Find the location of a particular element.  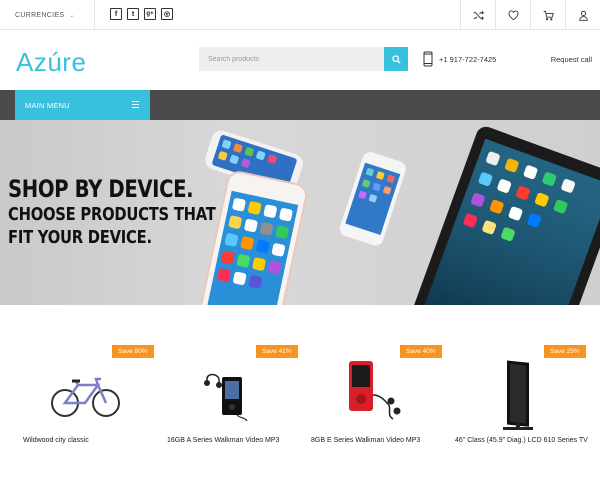

main-menu-label: MAIN MENU is located at coordinates (47, 105).